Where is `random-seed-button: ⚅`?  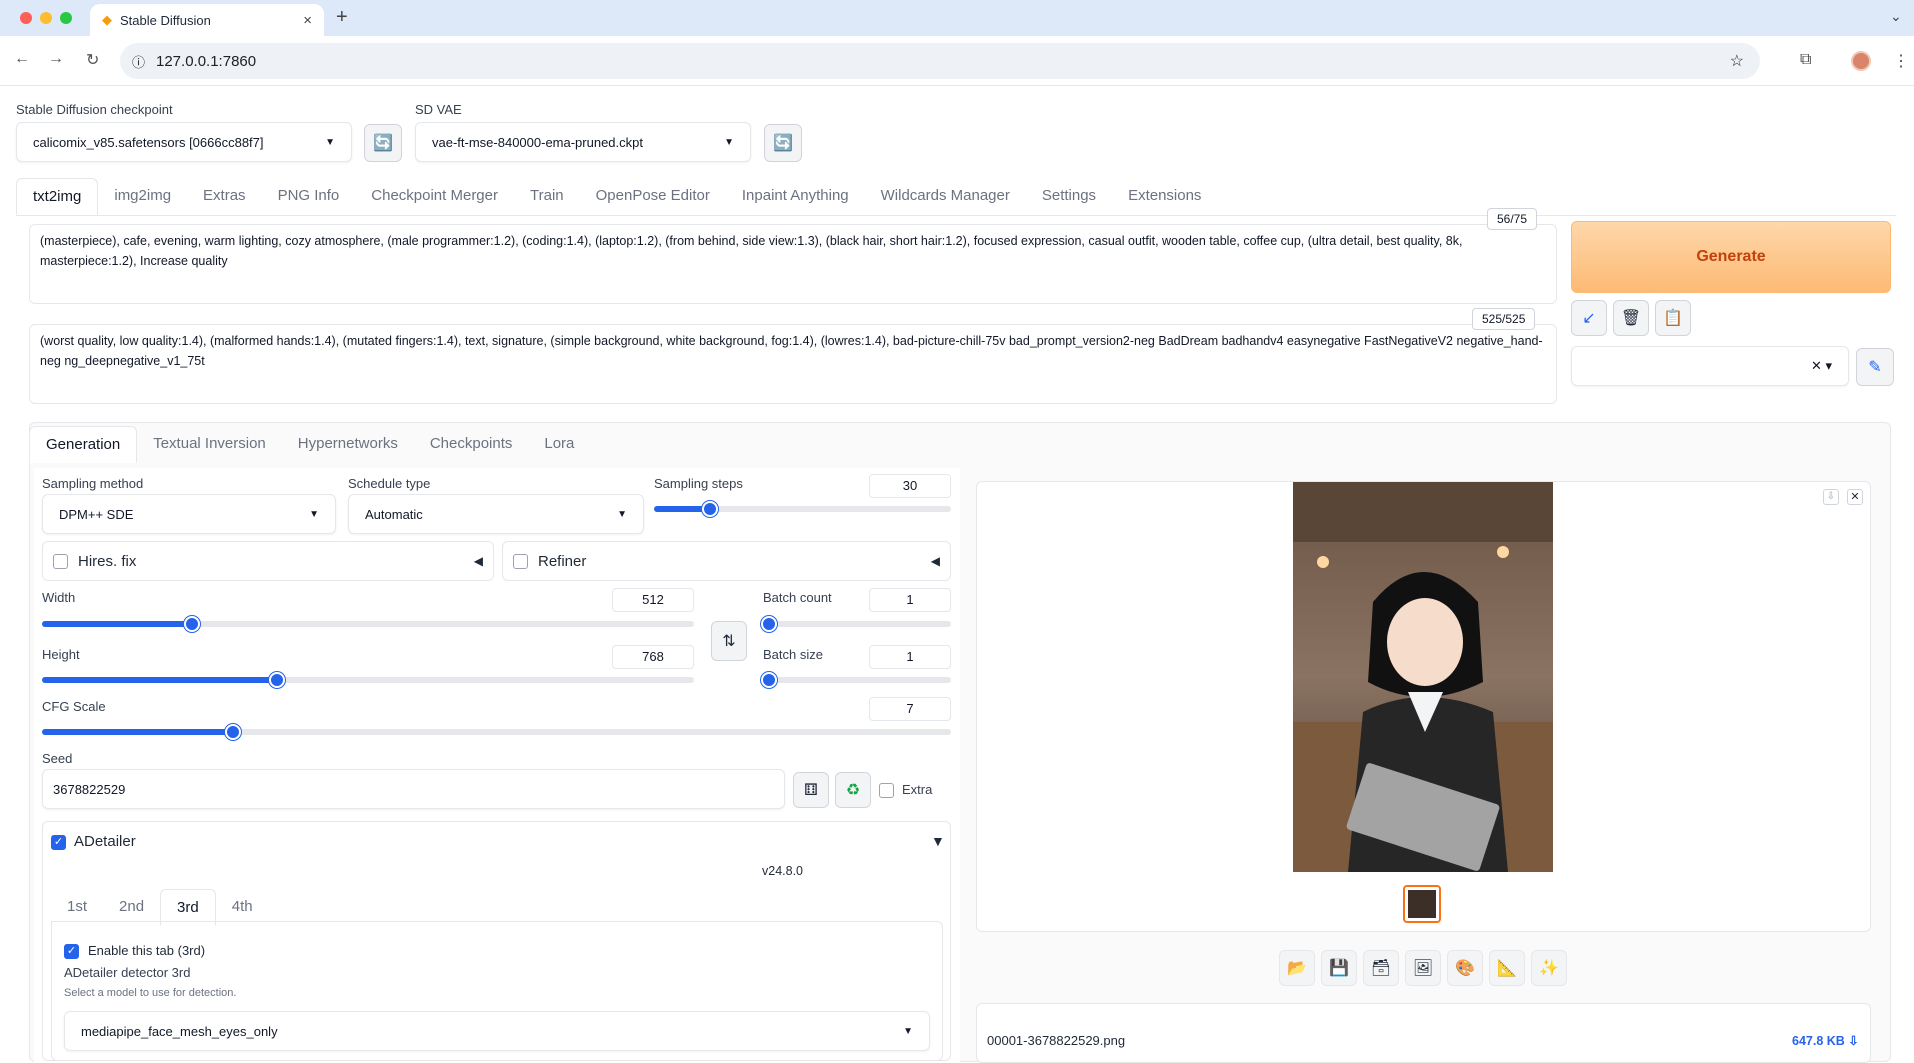 random-seed-button: ⚅ is located at coordinates (811, 790).